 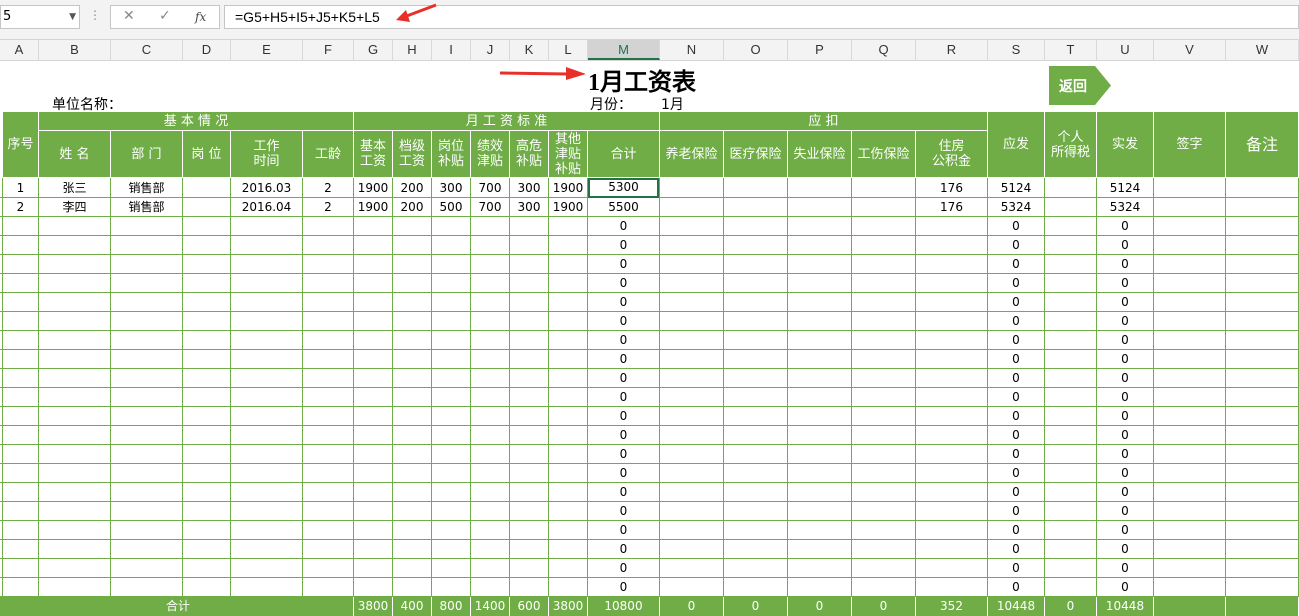 What do you see at coordinates (1125, 188) in the screenshot?
I see `cell-actual: 5124` at bounding box center [1125, 188].